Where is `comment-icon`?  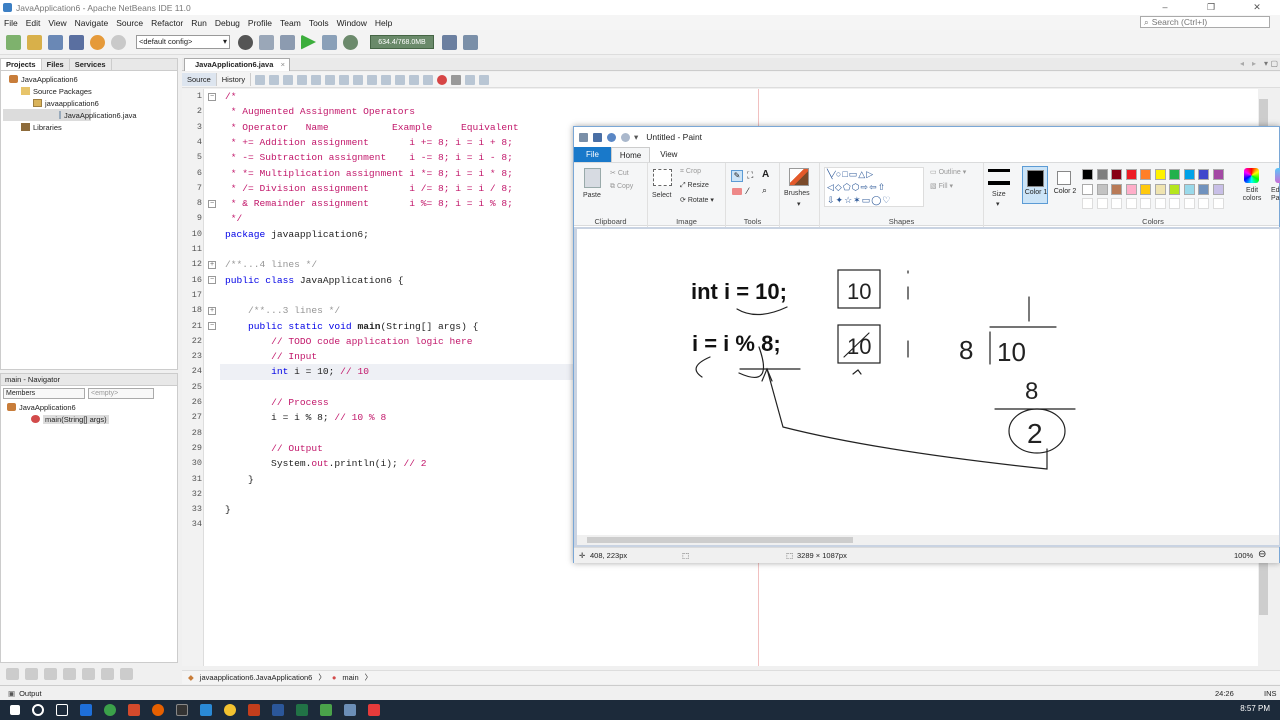 comment-icon is located at coordinates (470, 79).